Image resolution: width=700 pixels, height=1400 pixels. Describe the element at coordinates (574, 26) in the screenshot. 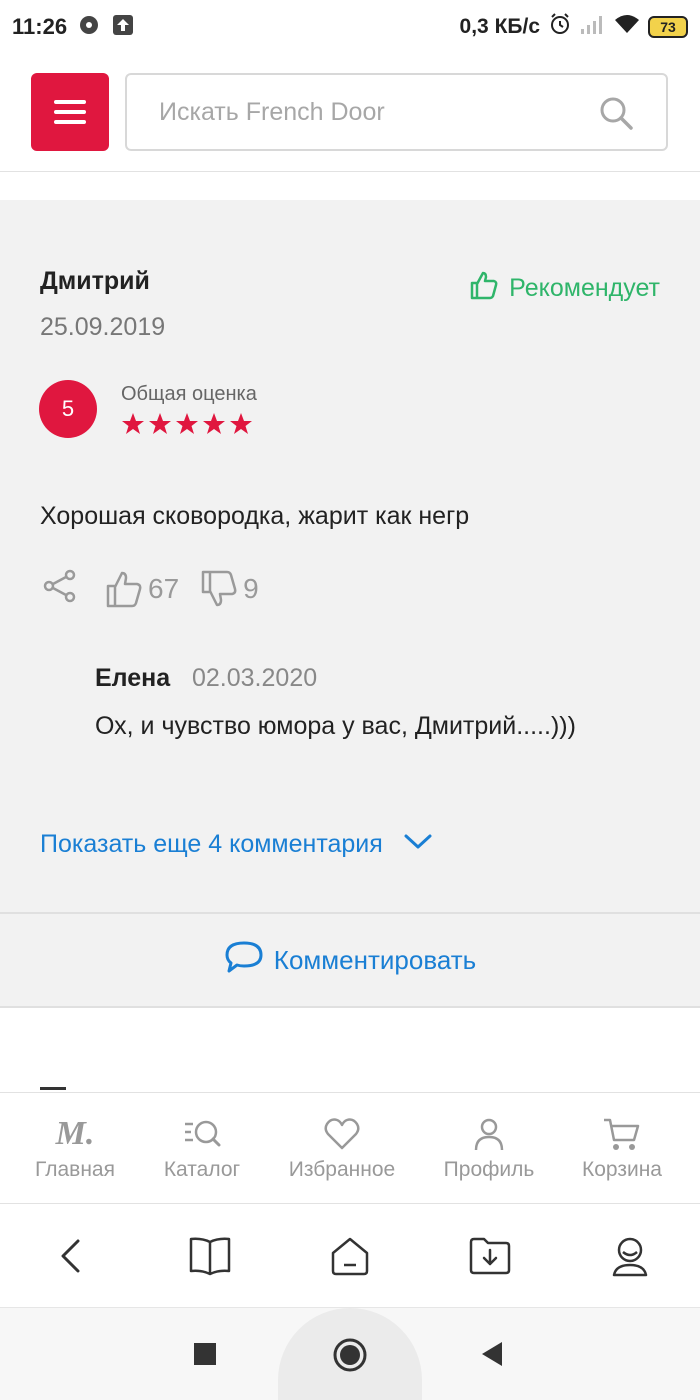

I see `status-right: 0,3 КБ/с 73` at that location.